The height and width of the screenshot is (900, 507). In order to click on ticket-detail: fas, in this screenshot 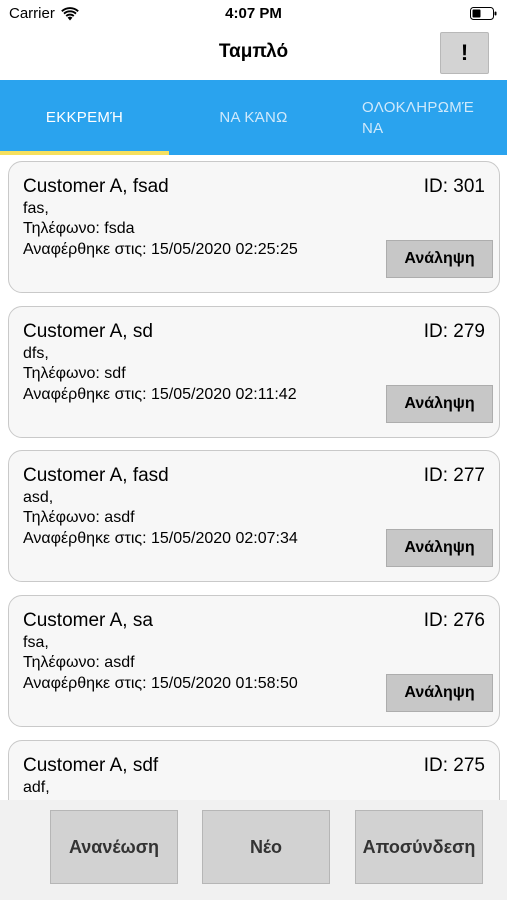, I will do `click(36, 208)`.